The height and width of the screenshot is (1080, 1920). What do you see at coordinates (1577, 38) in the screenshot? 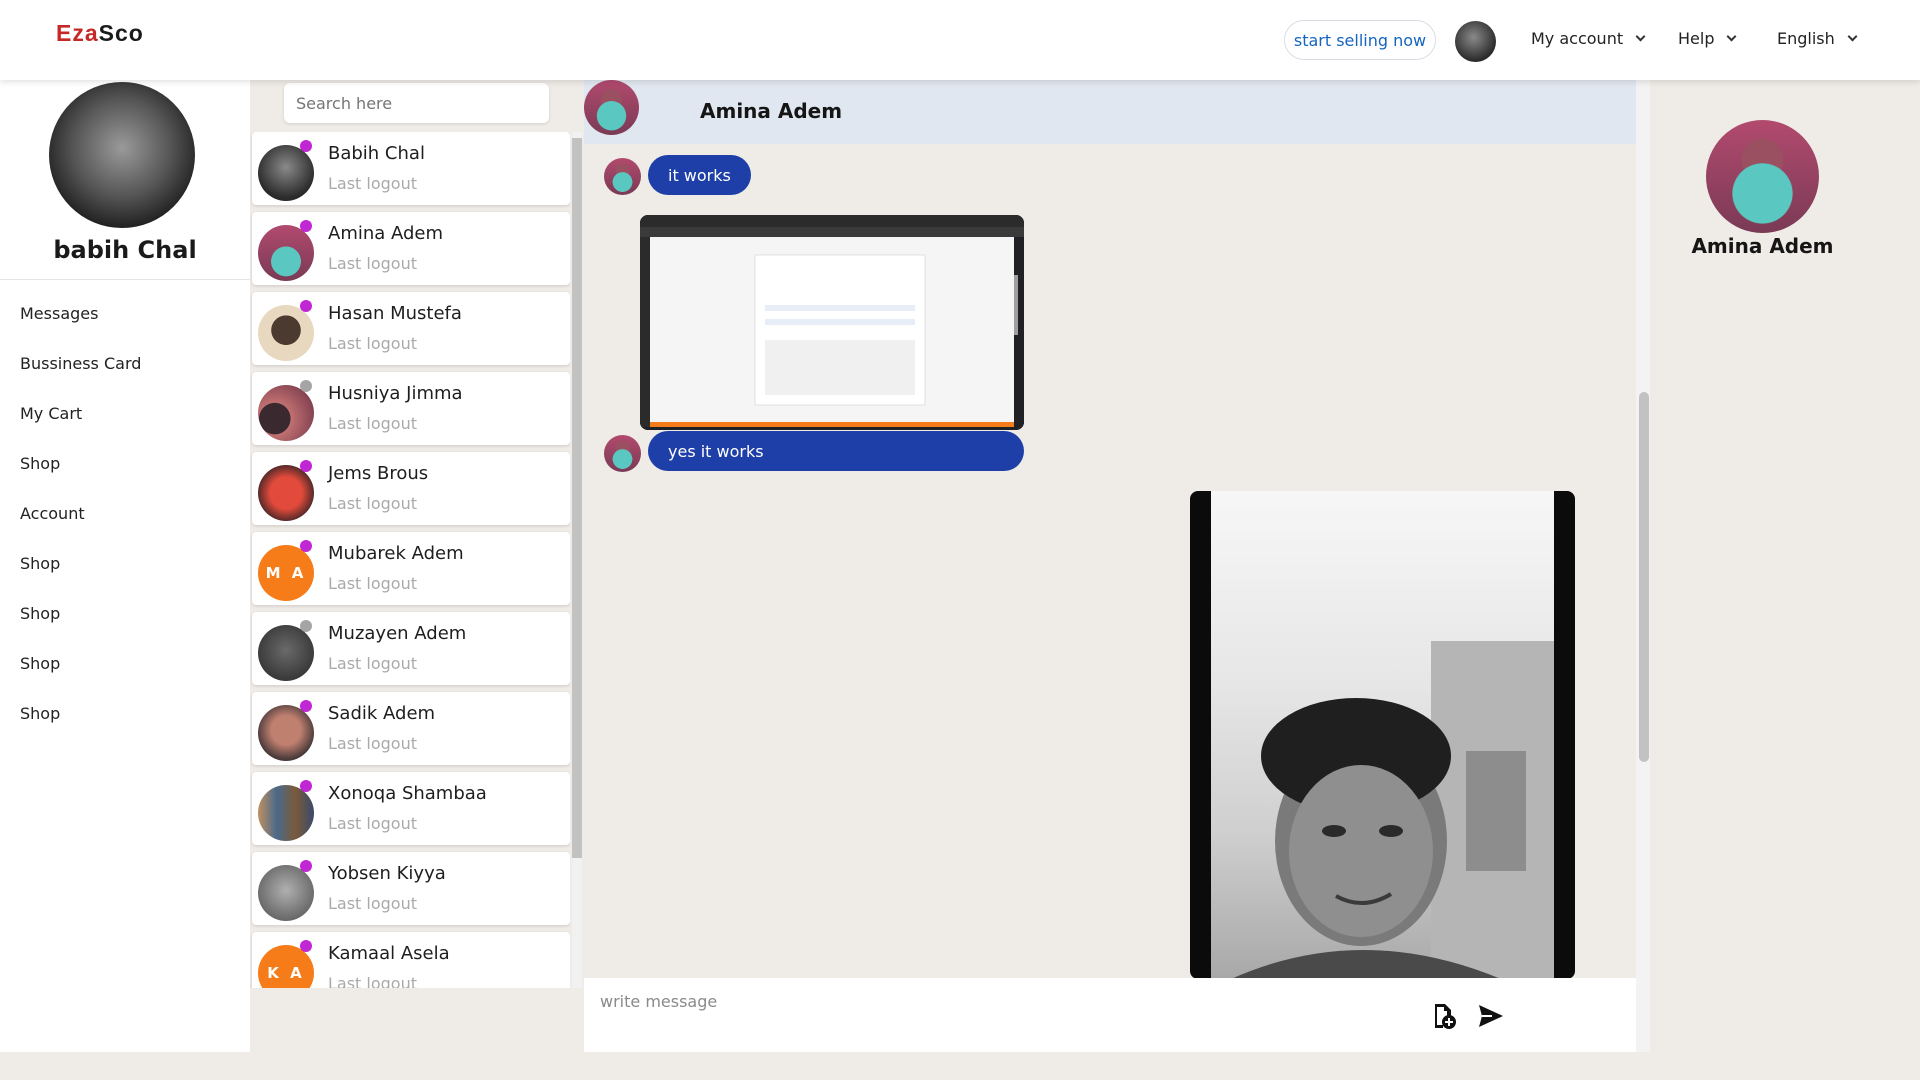
I see `my-account-label: My account` at bounding box center [1577, 38].